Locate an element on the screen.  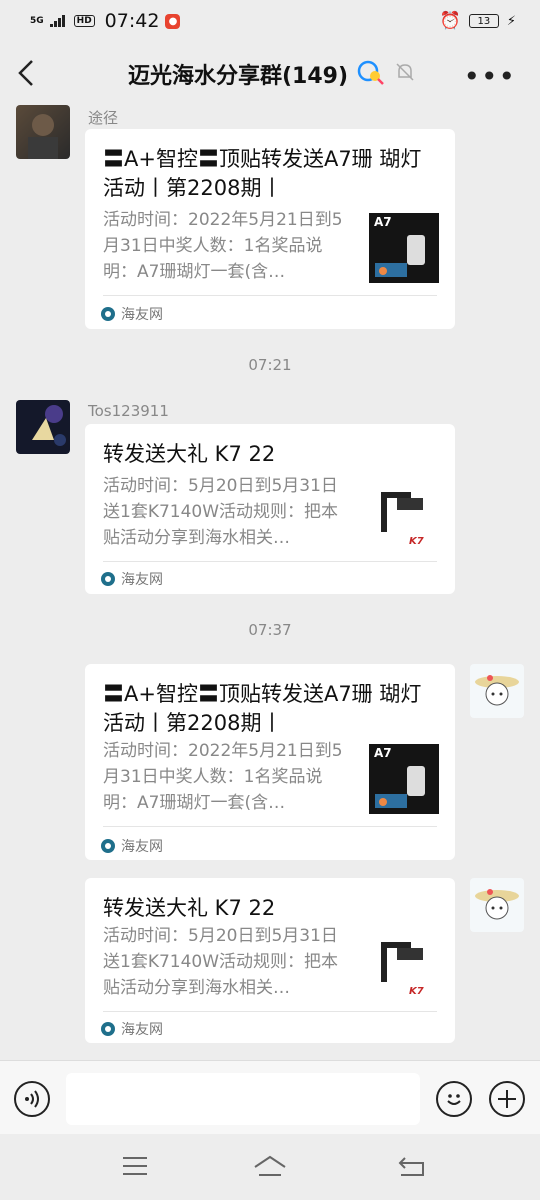
search-chat-icon is located at coordinates (371, 74).